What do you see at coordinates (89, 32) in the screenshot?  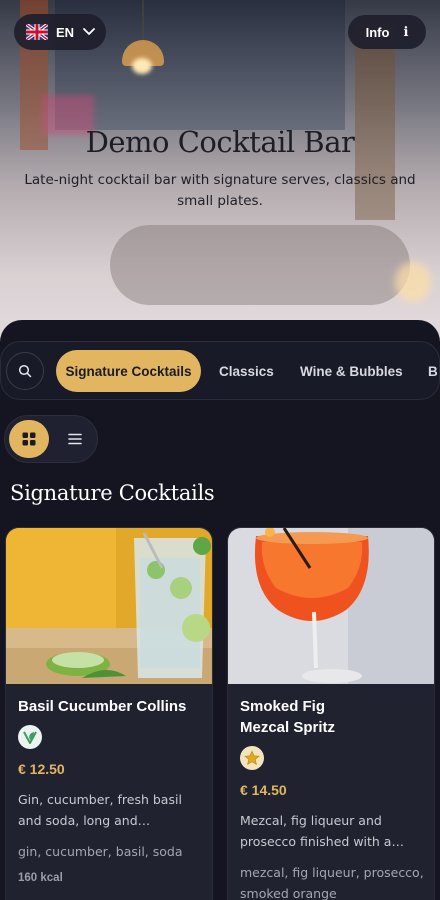 I see `chevron-down-icon` at bounding box center [89, 32].